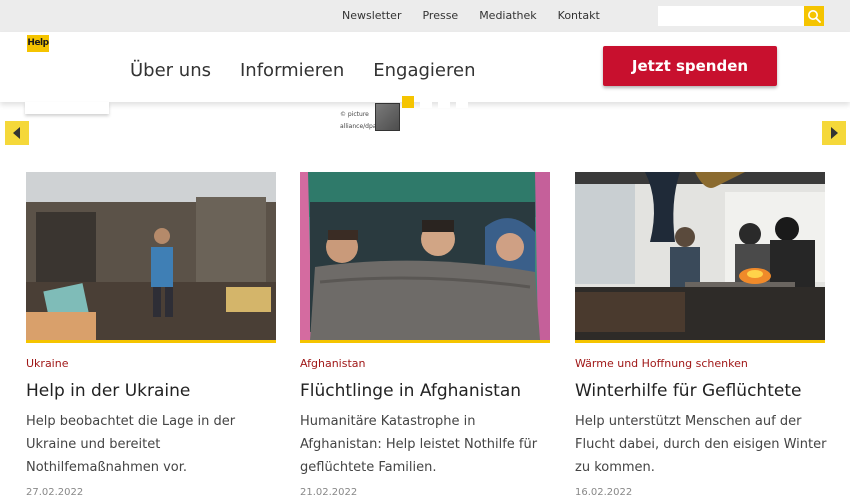 The height and width of the screenshot is (500, 850). I want to click on card-date: 16.02.2022, so click(604, 492).